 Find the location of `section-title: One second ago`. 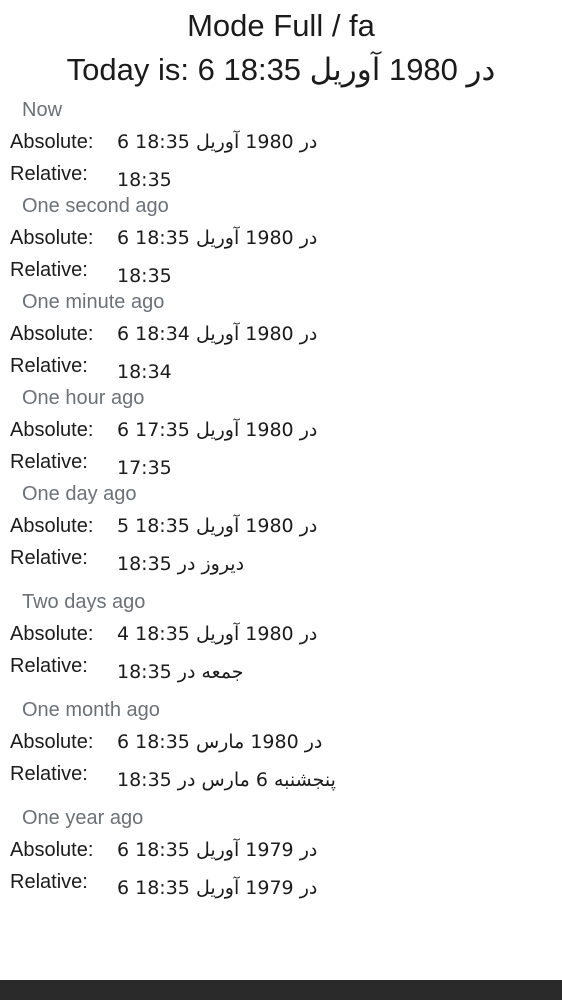

section-title: One second ago is located at coordinates (95, 206).